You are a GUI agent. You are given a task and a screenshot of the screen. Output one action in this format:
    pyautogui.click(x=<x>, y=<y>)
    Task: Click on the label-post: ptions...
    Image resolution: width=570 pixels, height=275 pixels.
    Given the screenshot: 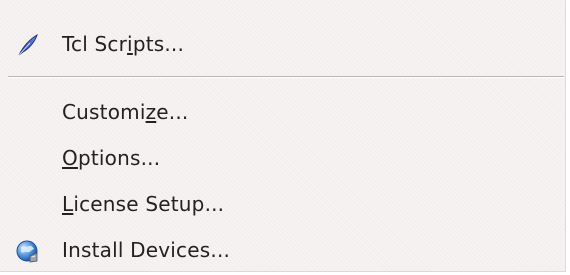 What is the action you would take?
    pyautogui.click(x=119, y=158)
    